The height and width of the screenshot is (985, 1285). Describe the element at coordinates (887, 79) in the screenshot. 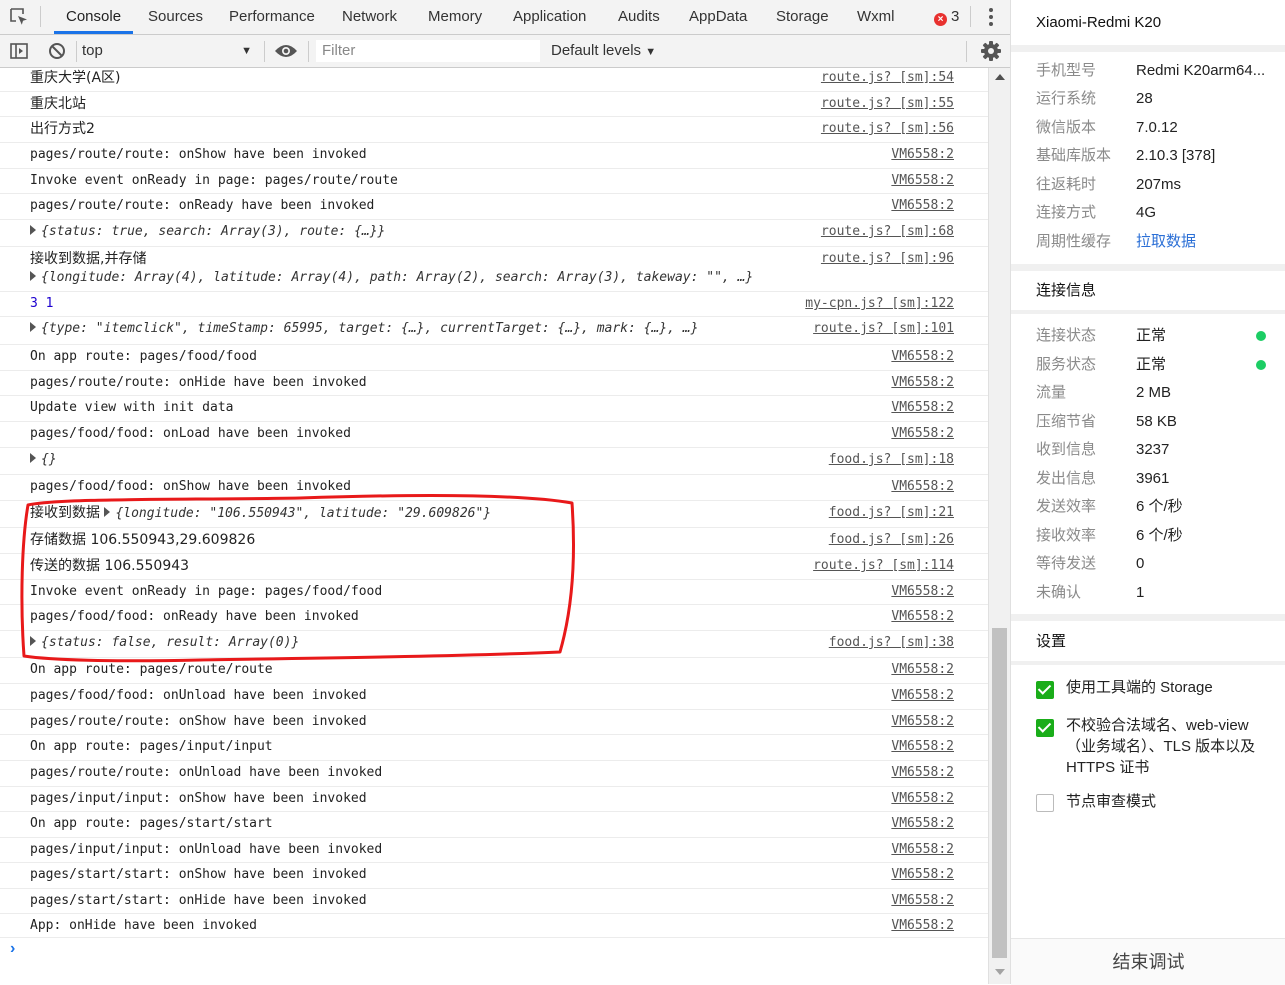

I see `log-source-link: route.js? [sm]:54` at that location.